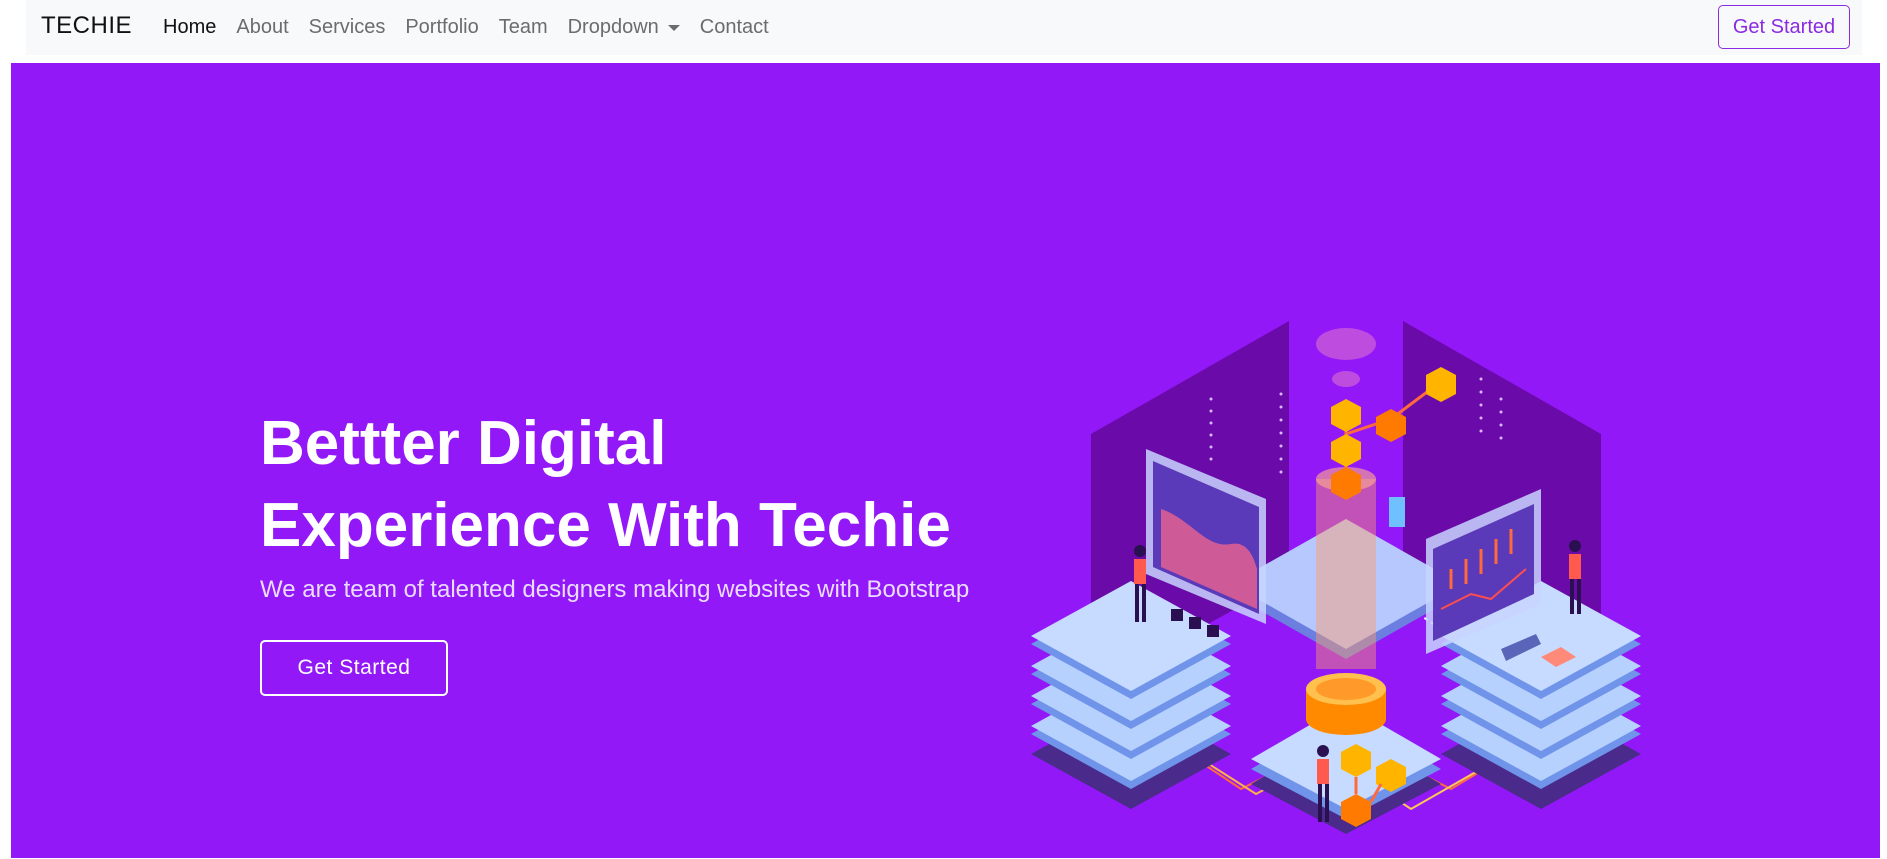 The width and height of the screenshot is (1887, 859). I want to click on nav-link-label: Dropdown, so click(613, 27).